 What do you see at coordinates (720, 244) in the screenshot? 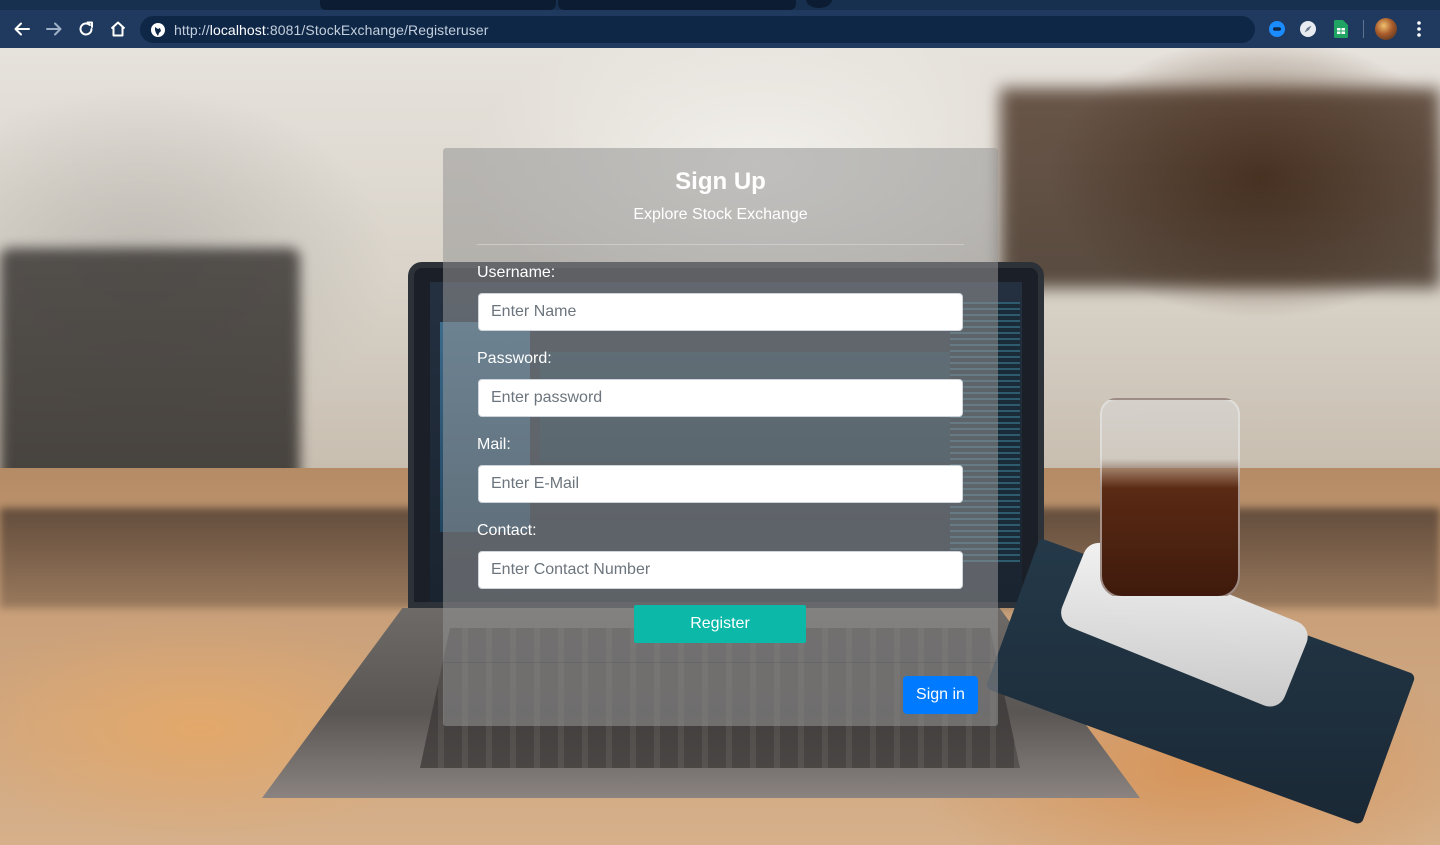
I see `card-divider` at bounding box center [720, 244].